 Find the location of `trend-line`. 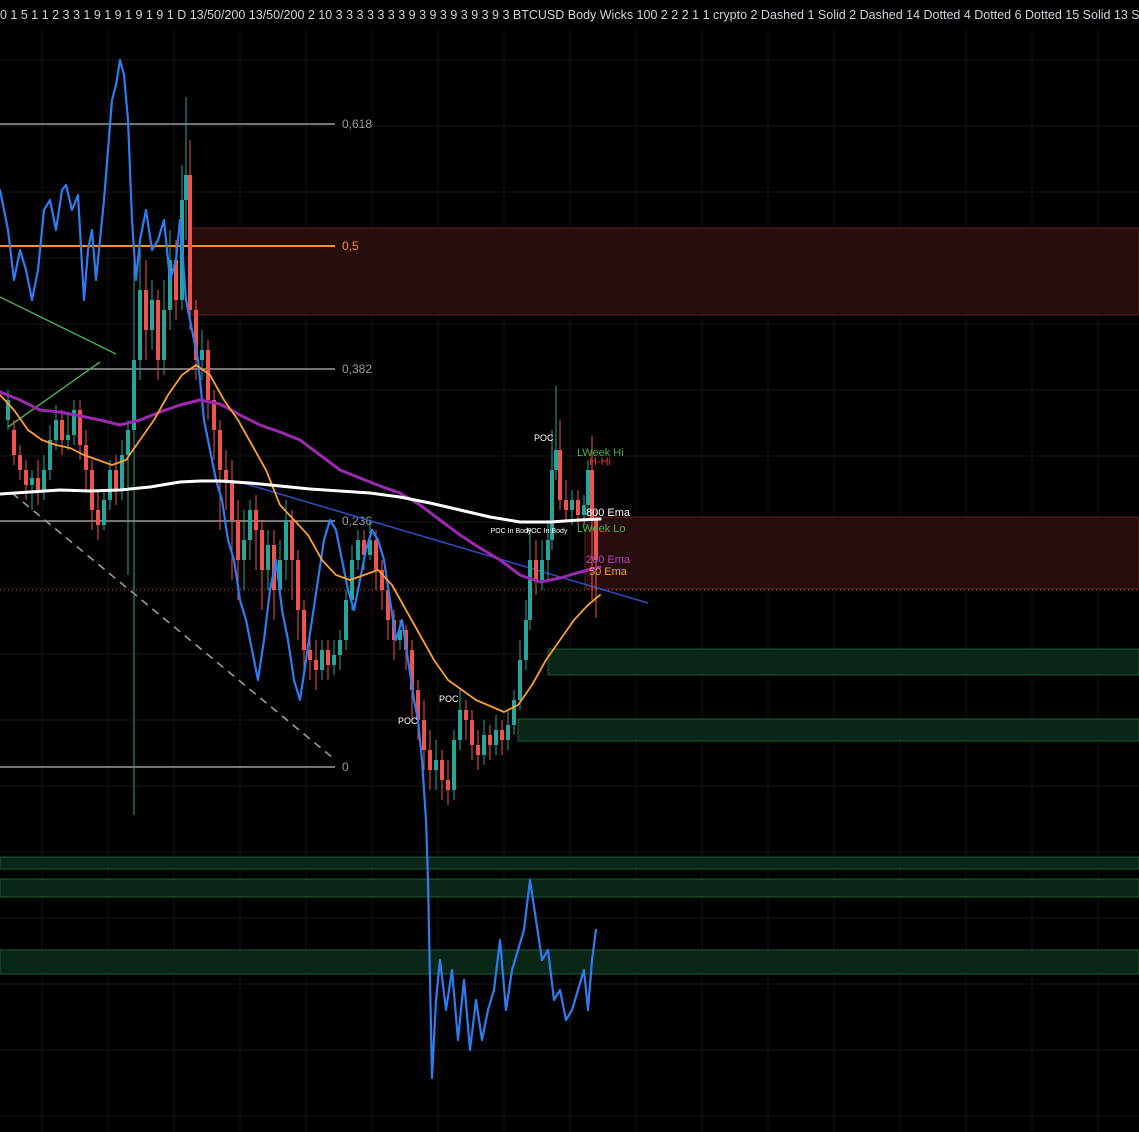

trend-line is located at coordinates (58, 325).